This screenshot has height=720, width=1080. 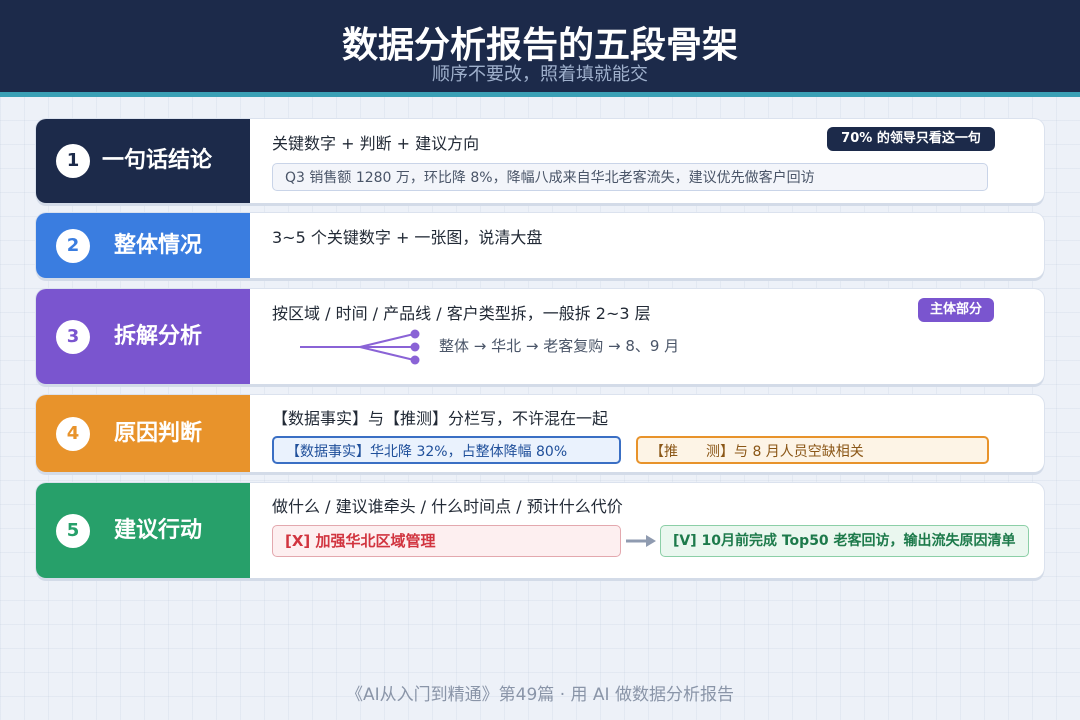 What do you see at coordinates (158, 433) in the screenshot?
I see `section-4-label: 原因判断` at bounding box center [158, 433].